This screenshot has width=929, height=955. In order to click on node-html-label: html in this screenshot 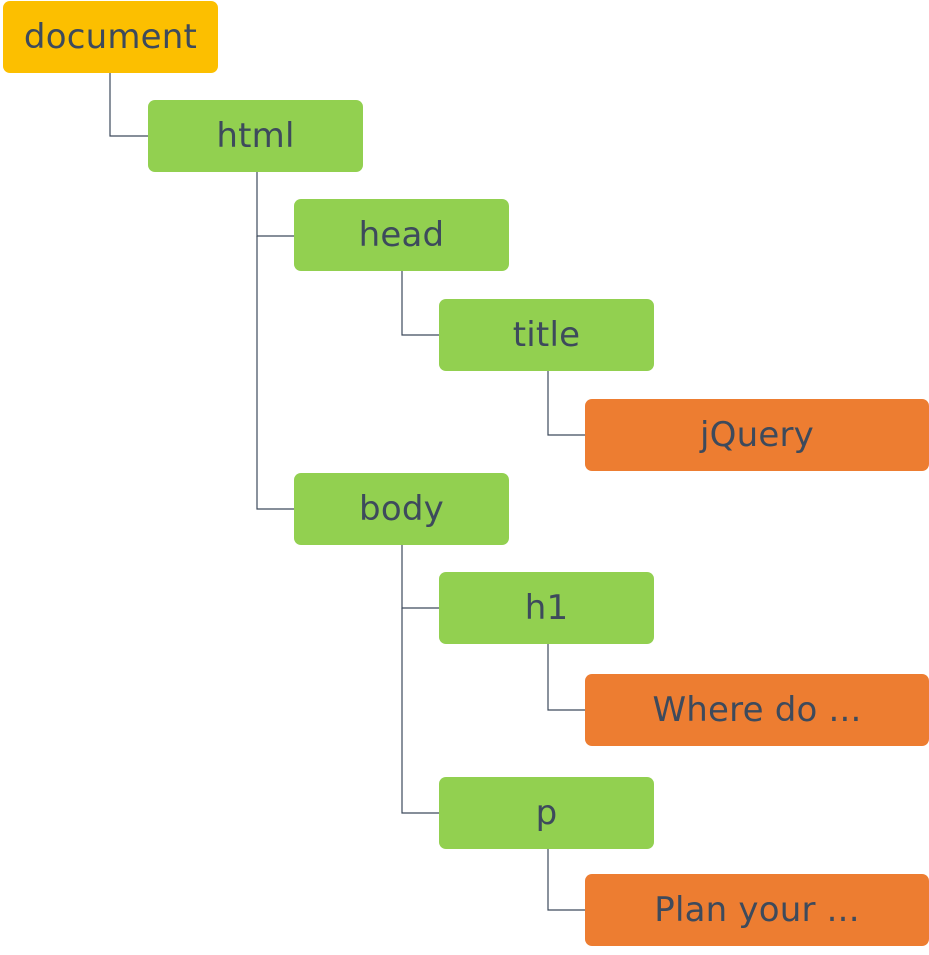, I will do `click(255, 136)`.